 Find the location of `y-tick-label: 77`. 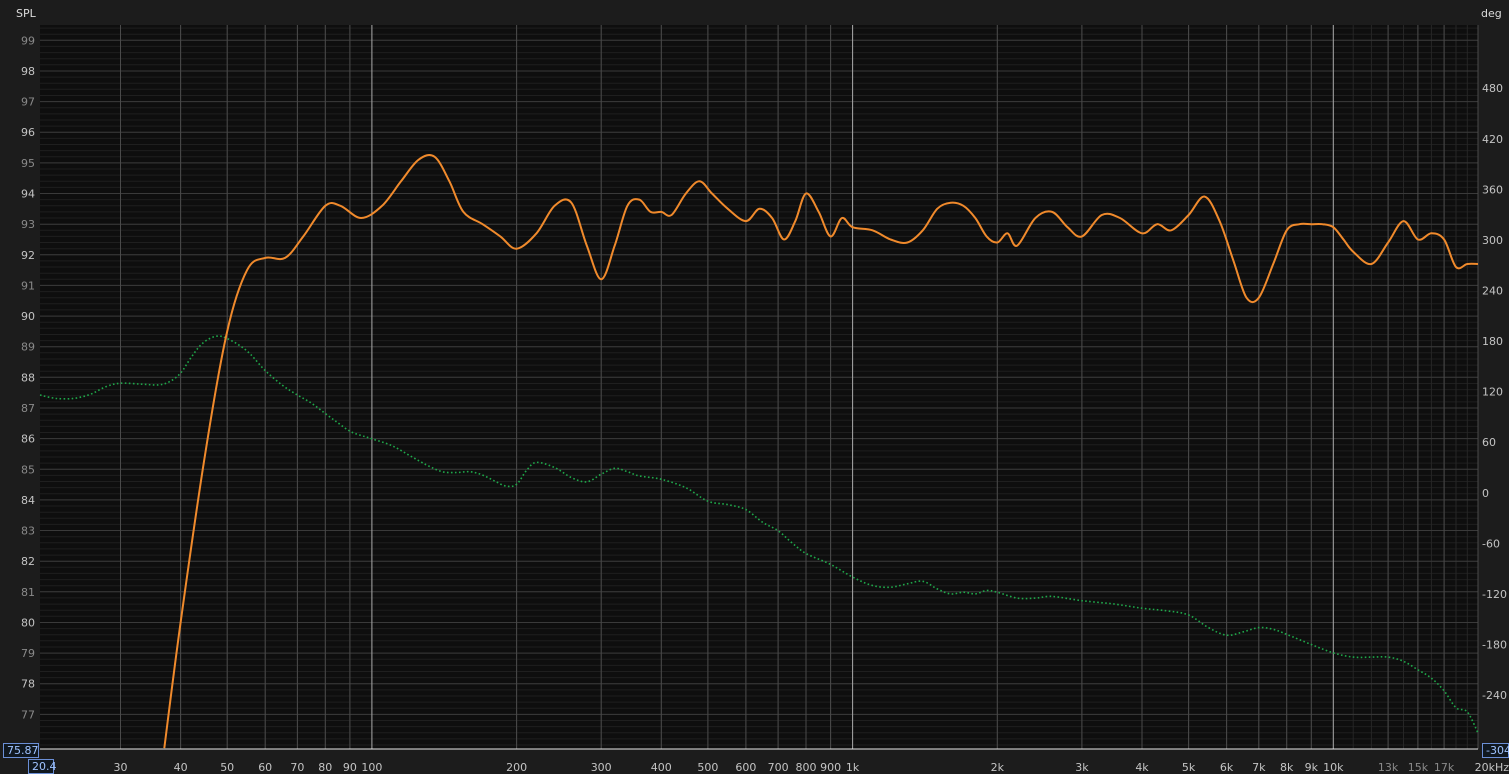

y-tick-label: 77 is located at coordinates (28, 714).